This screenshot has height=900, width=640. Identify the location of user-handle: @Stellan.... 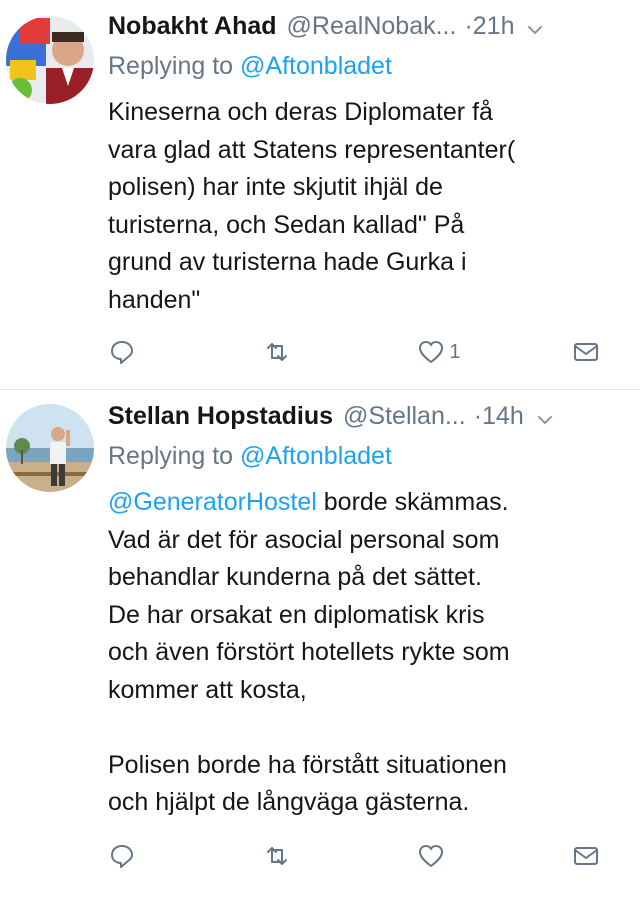
(404, 416).